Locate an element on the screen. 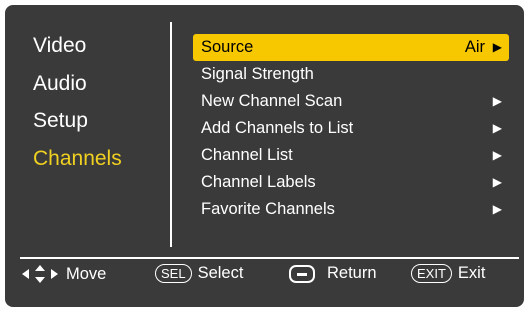 Image resolution: width=530 pixels, height=314 pixels. category-audio: Audio is located at coordinates (77, 90).